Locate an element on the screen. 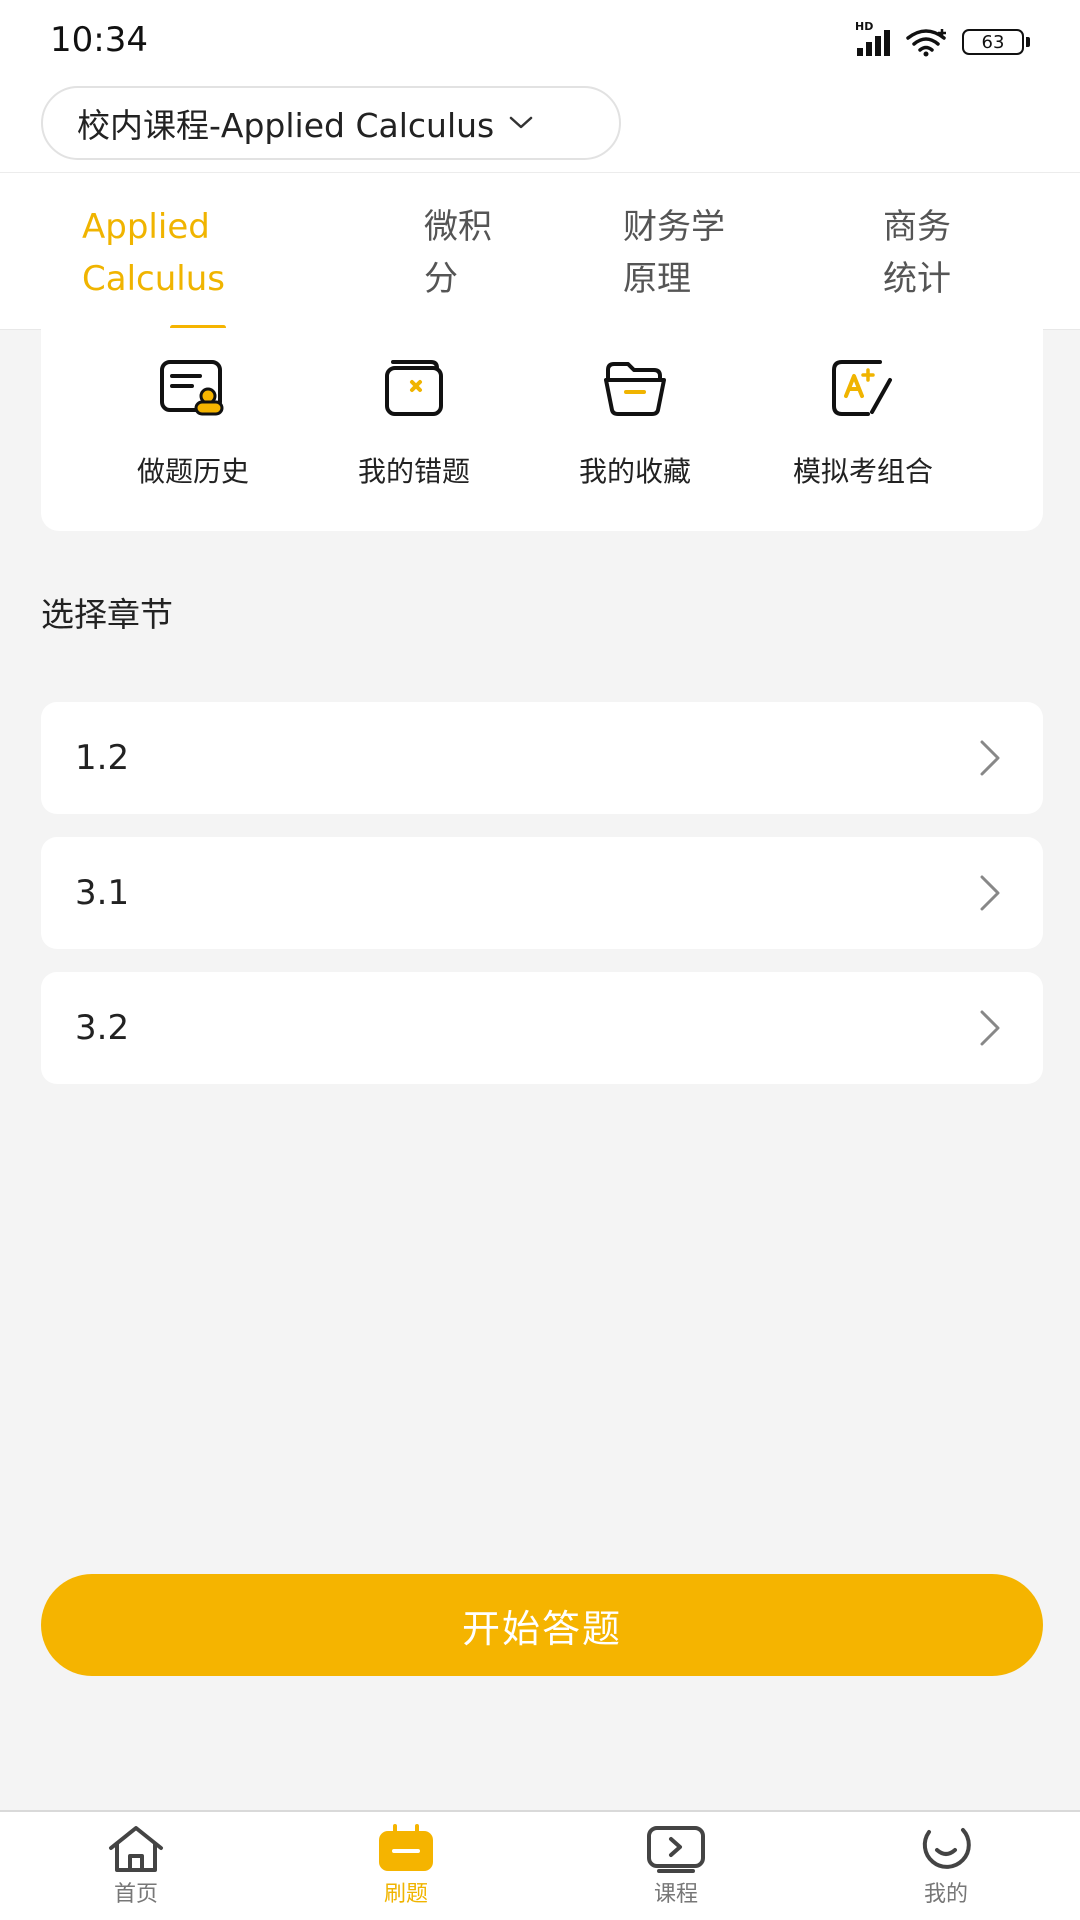 This screenshot has width=1080, height=1920. chapter-label: 3.1 is located at coordinates (102, 893).